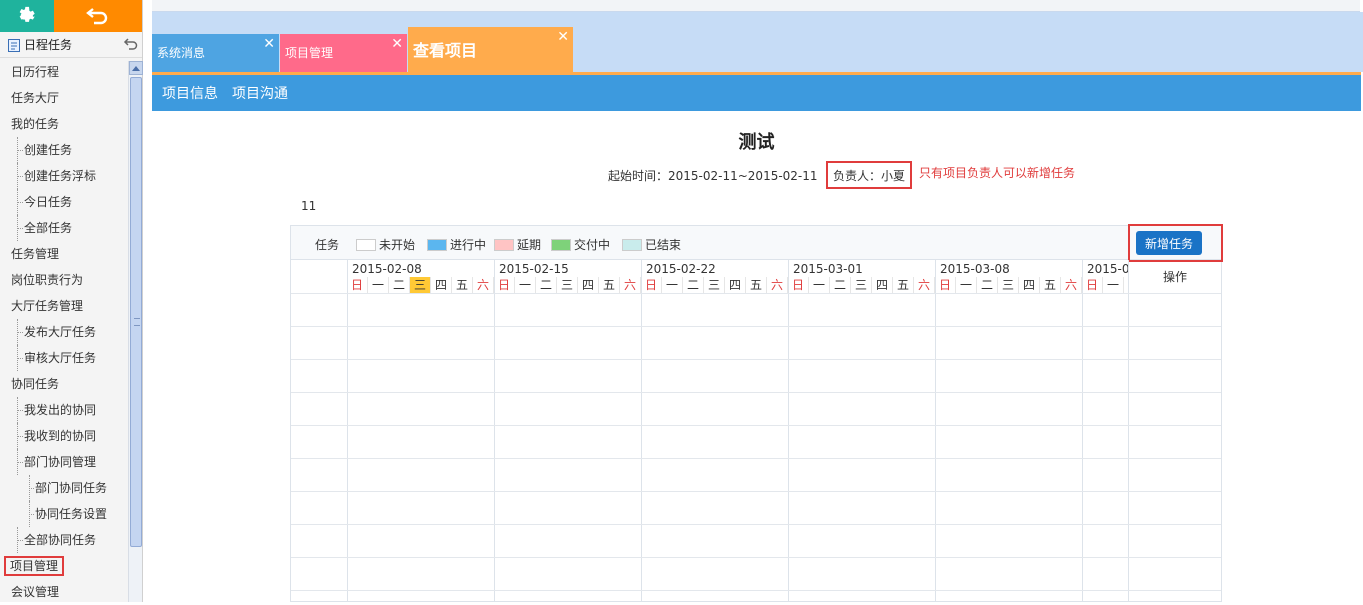 The width and height of the screenshot is (1363, 605). Describe the element at coordinates (1108, 269) in the screenshot. I see `week-label: 2015-0` at that location.